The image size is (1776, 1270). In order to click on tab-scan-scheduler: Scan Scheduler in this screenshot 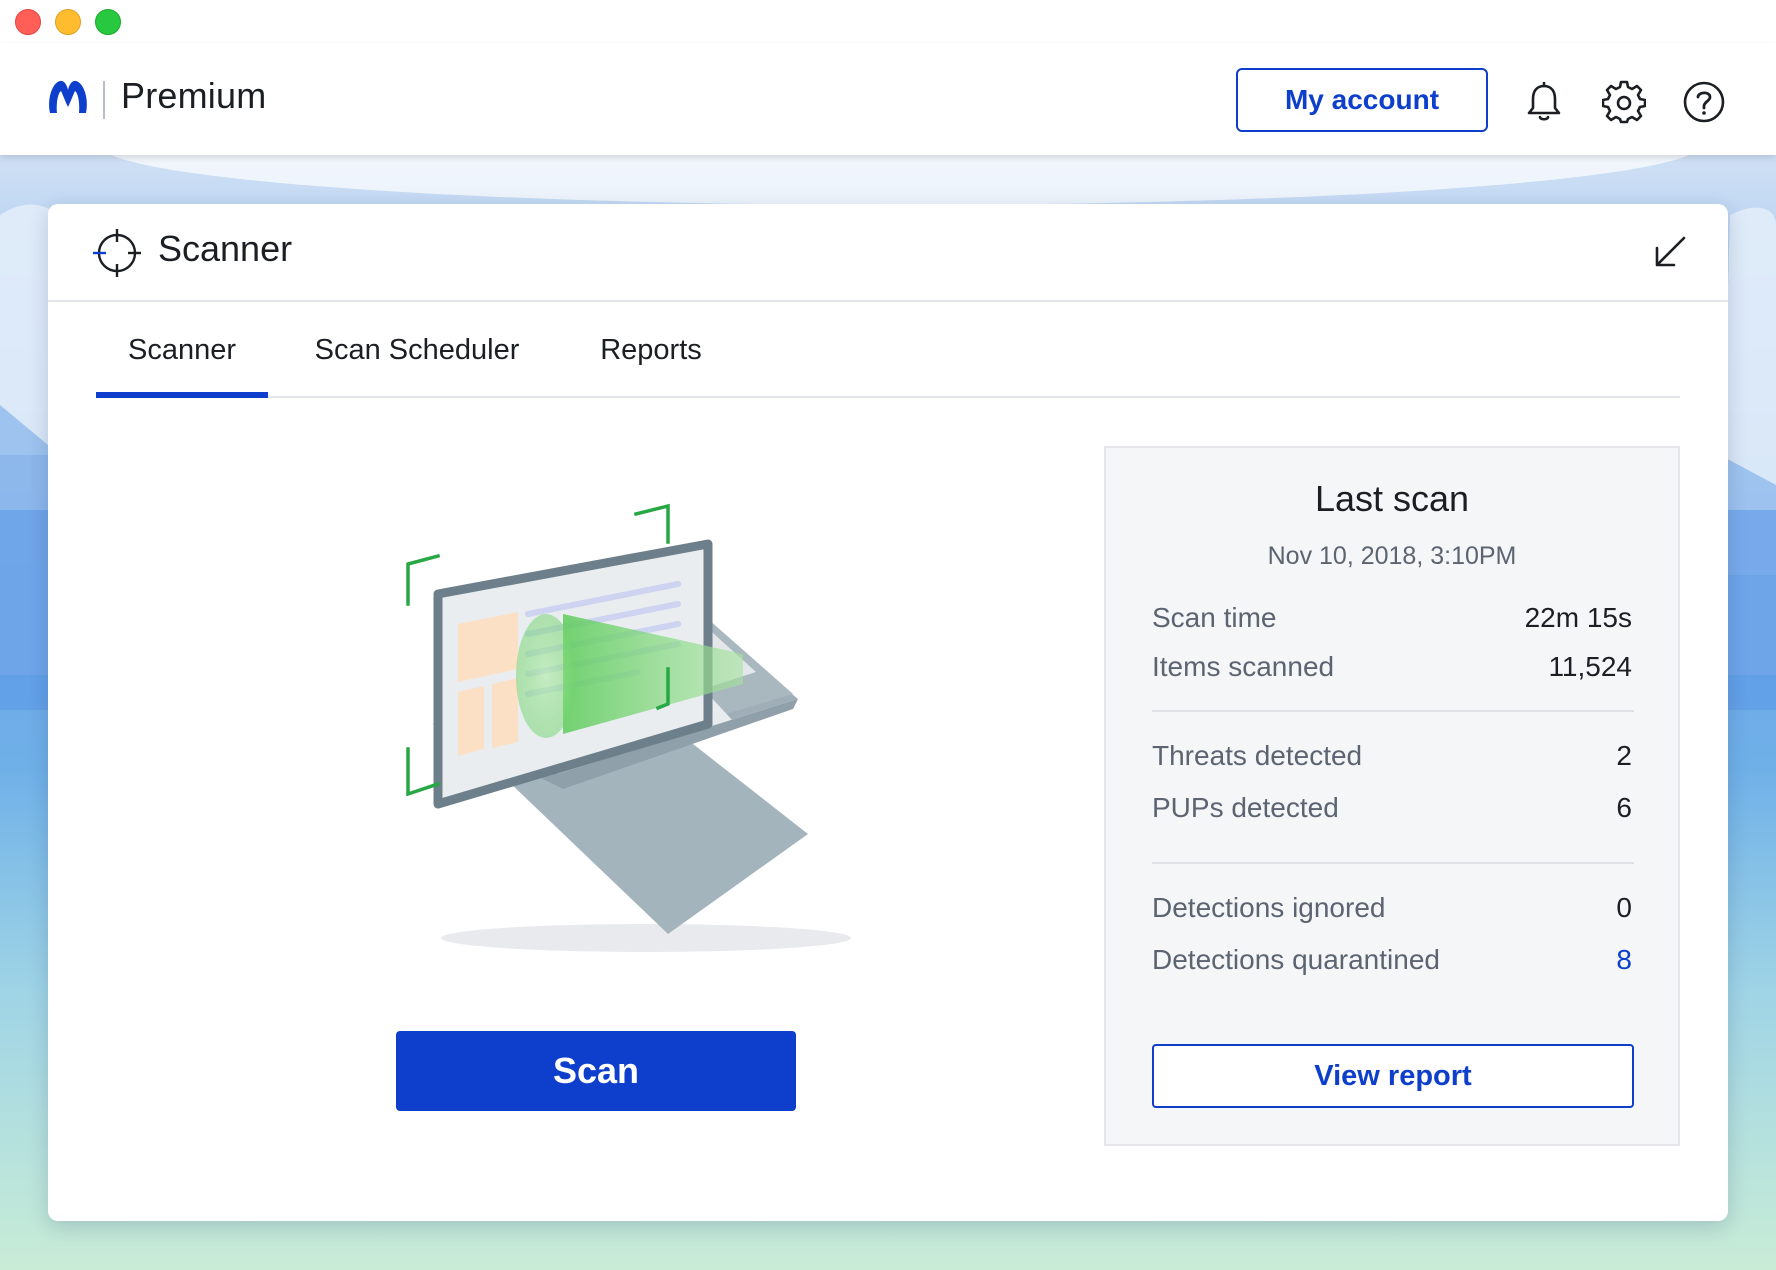, I will do `click(417, 364)`.